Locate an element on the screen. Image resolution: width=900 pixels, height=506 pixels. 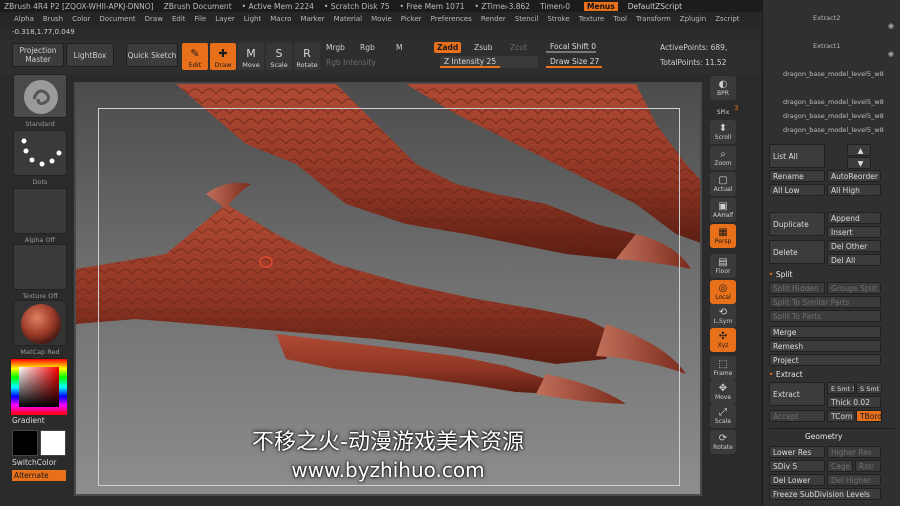
quick-sketch-button: Quick Sketch is located at coordinates (152, 55).